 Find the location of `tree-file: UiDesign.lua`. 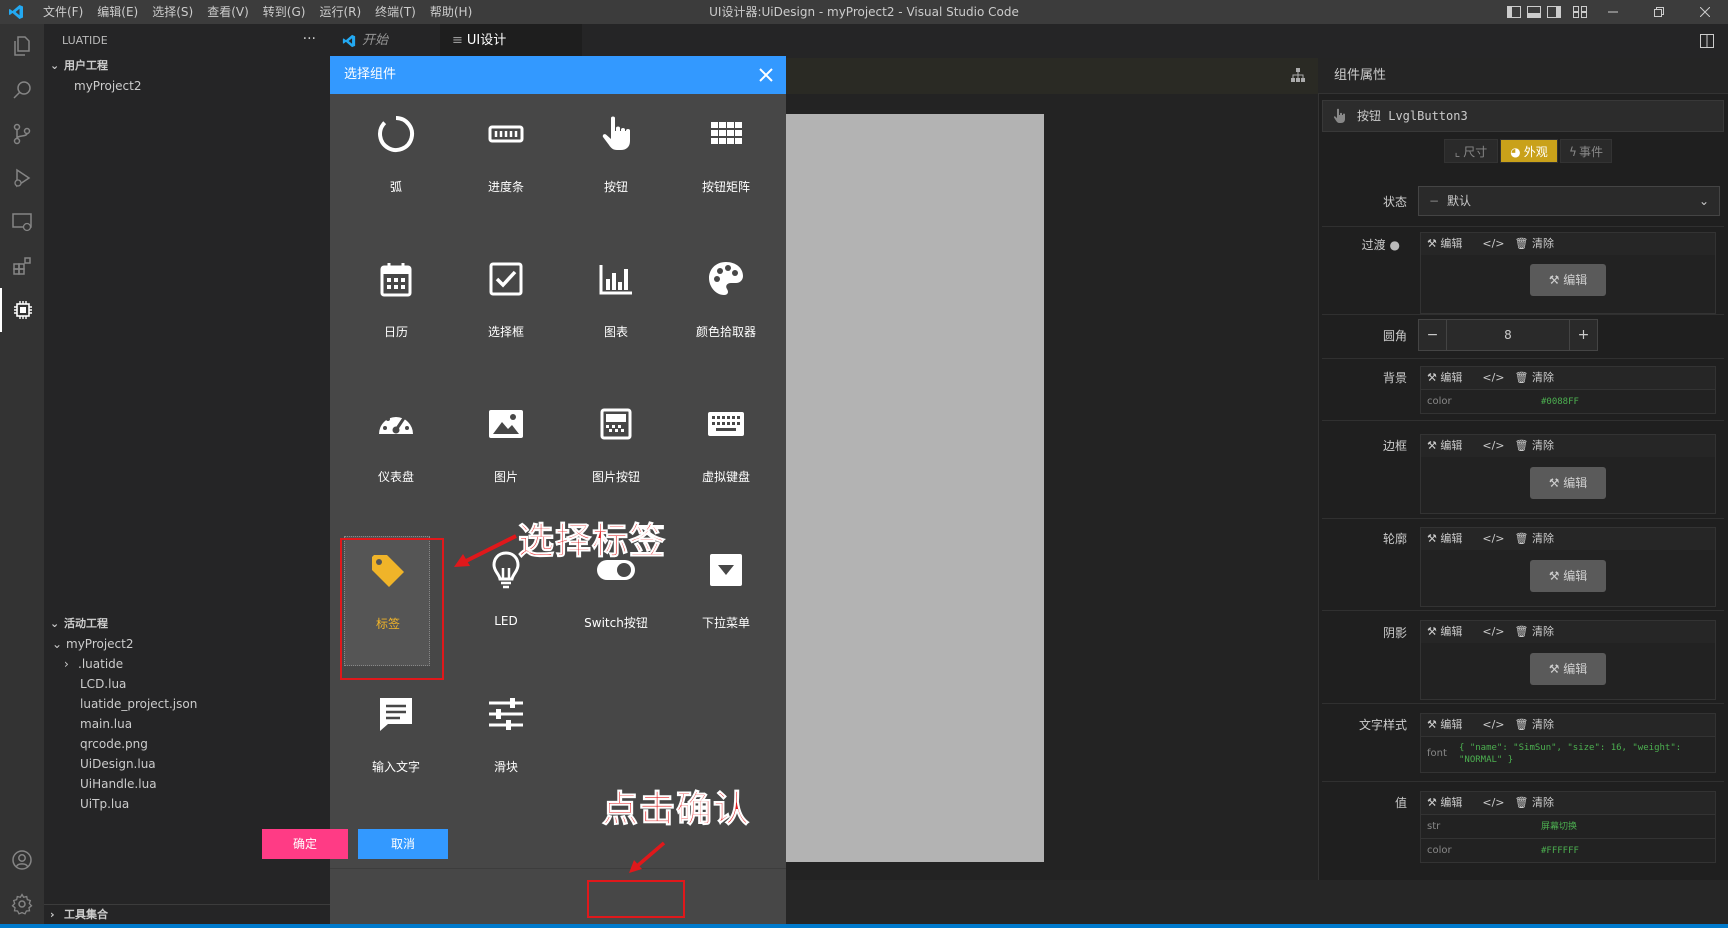

tree-file: UiDesign.lua is located at coordinates (118, 764).